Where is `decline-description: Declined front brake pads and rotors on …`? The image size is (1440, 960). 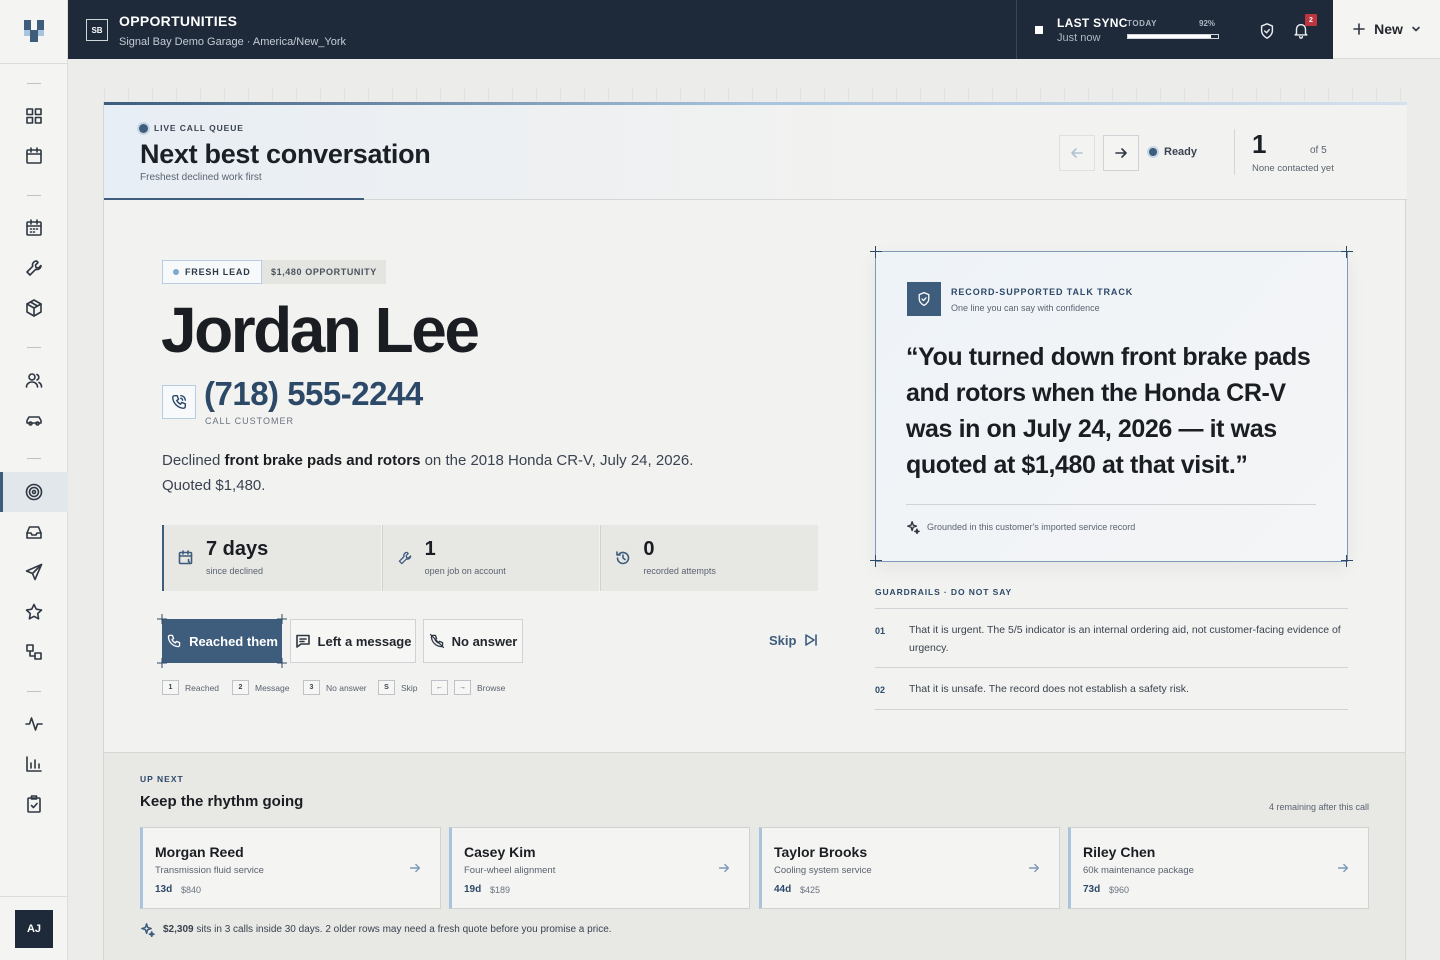 decline-description: Declined front brake pads and rotors on … is located at coordinates (442, 473).